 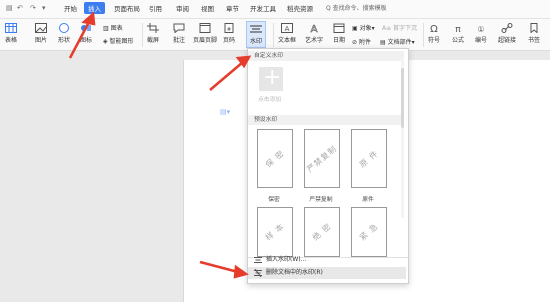 I want to click on arrow-to-delete-command, so click(x=224, y=269).